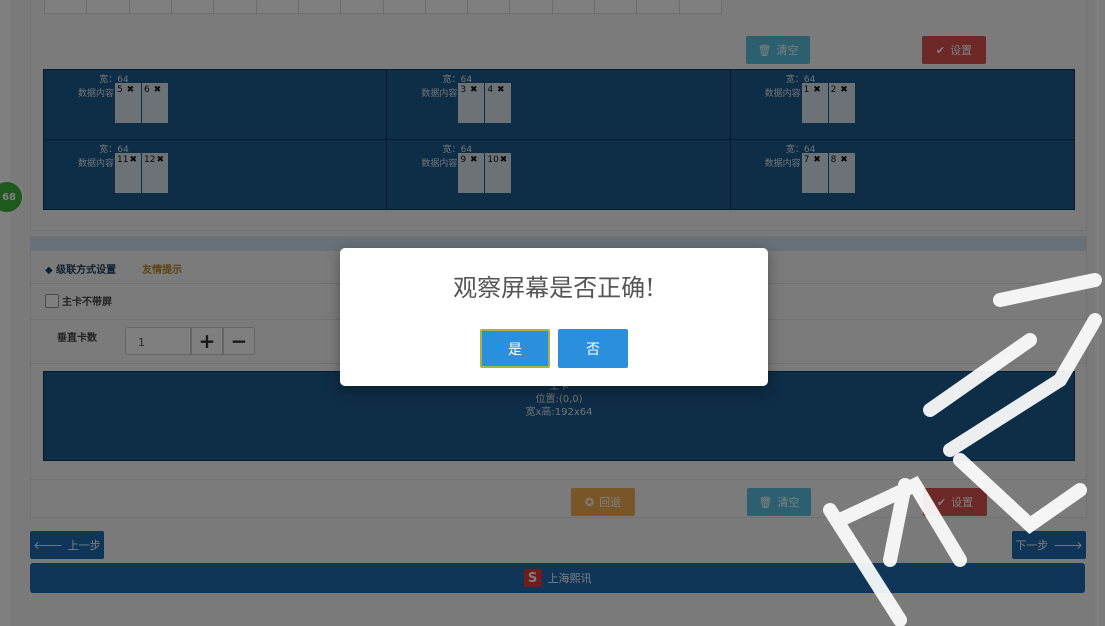 This screenshot has height=626, width=1105. Describe the element at coordinates (554, 317) in the screenshot. I see `confirm-dialog: 观察屏幕是否正确! 是 否` at that location.